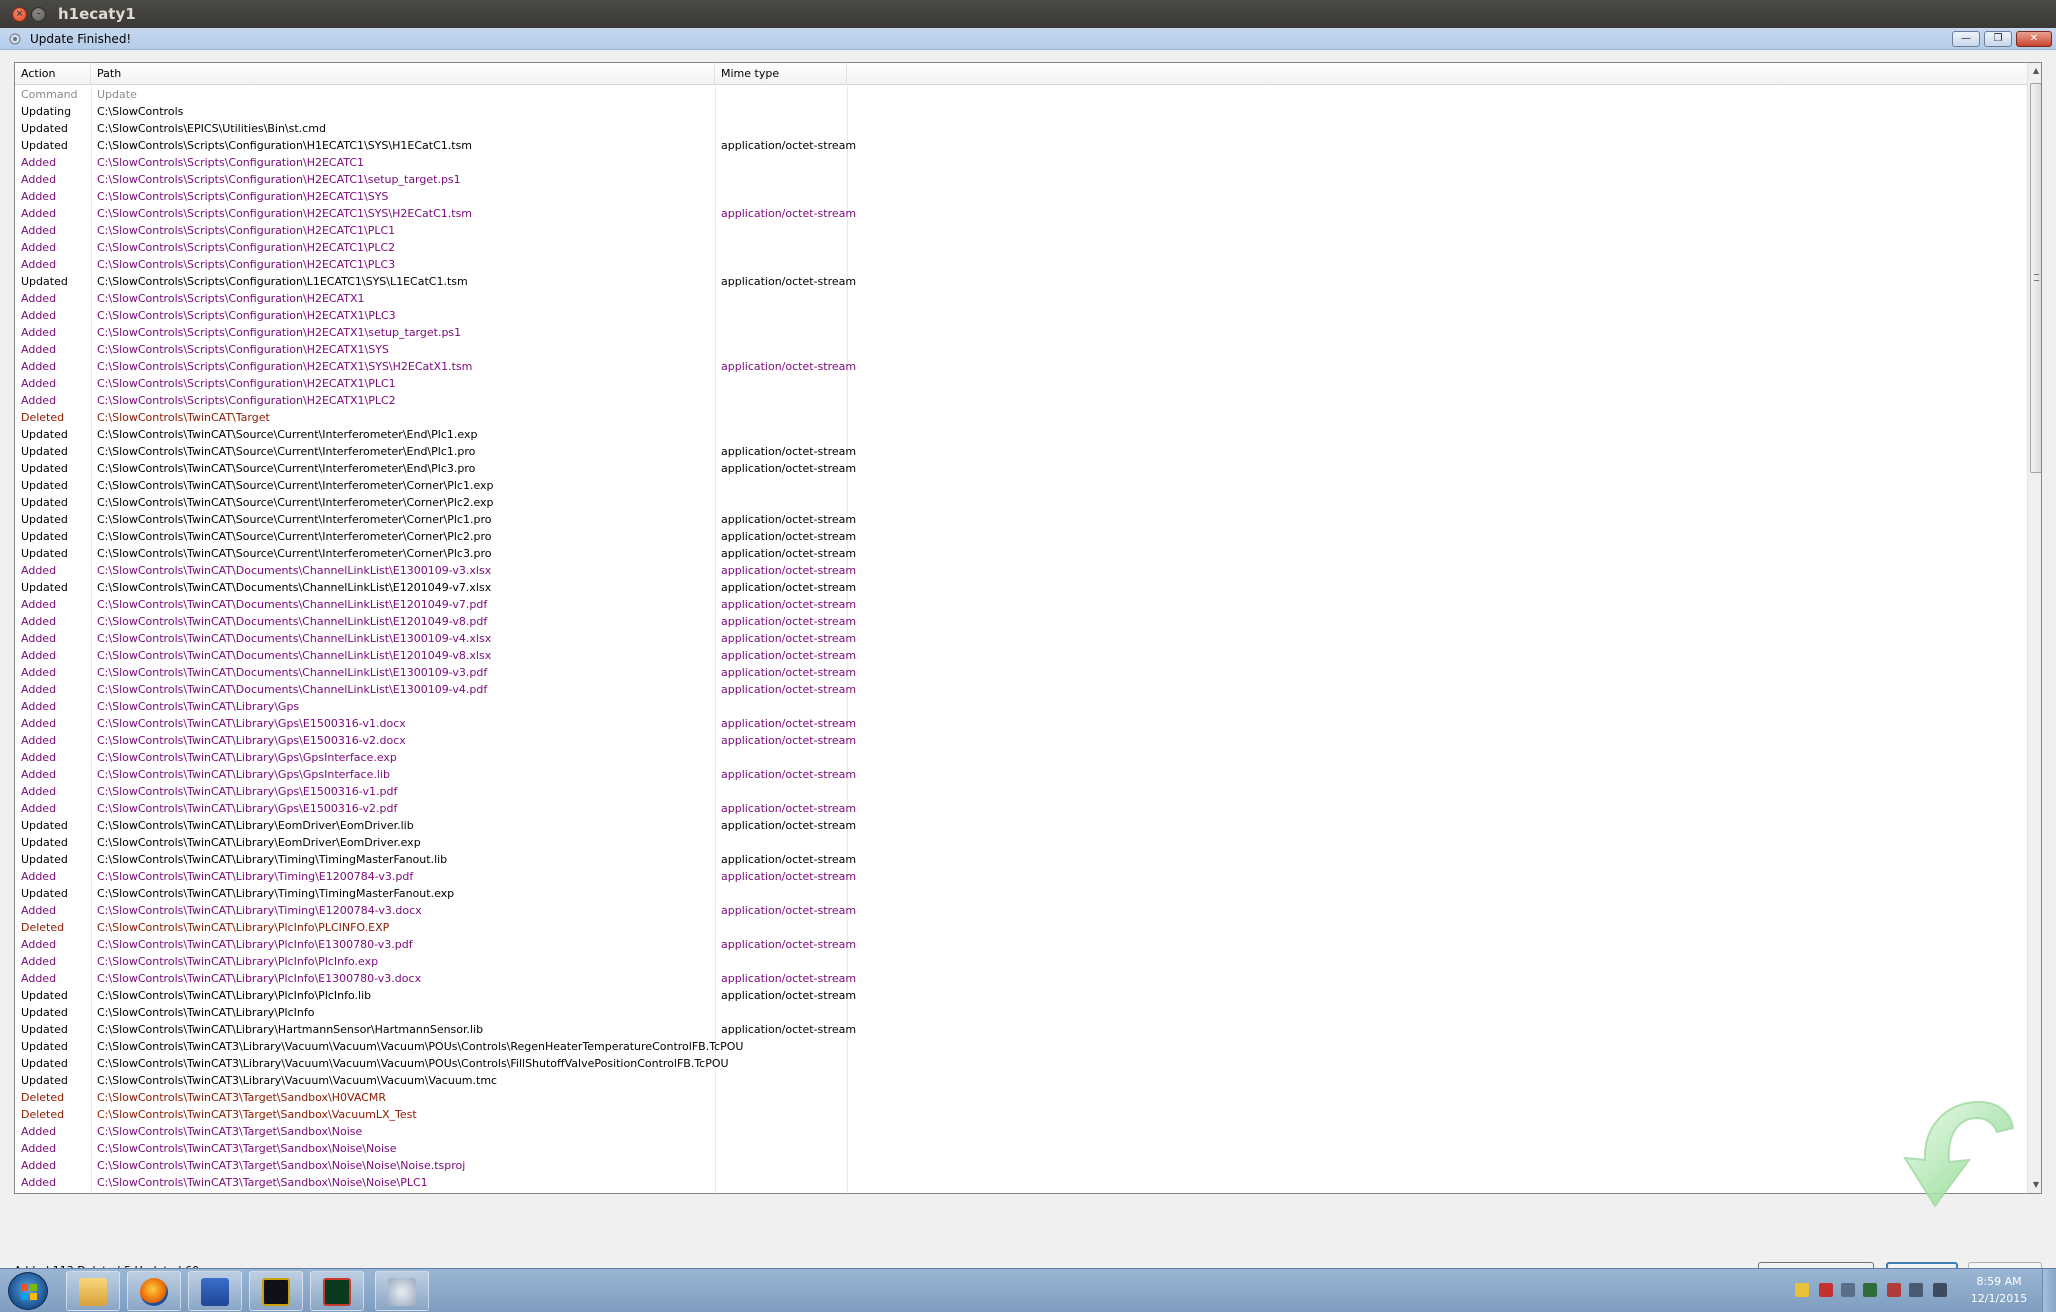  I want to click on taskbar-explorer, so click(93, 1291).